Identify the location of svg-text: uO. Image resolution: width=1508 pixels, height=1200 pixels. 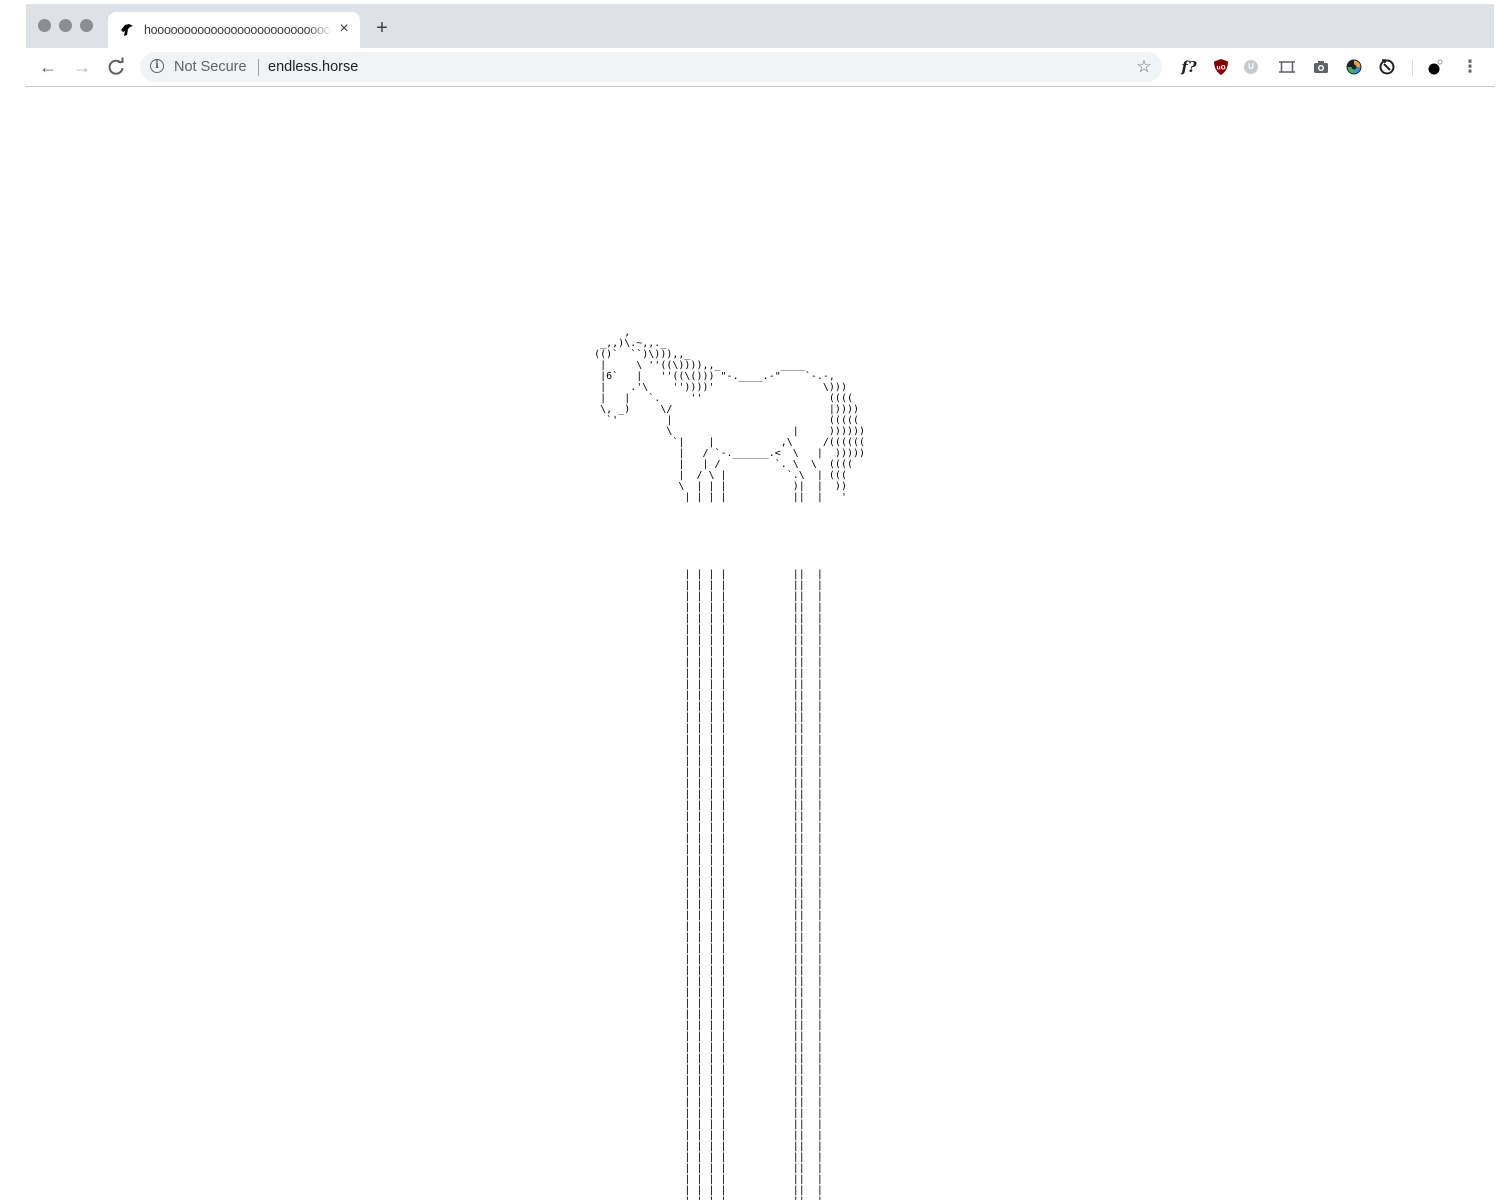
(1220, 68).